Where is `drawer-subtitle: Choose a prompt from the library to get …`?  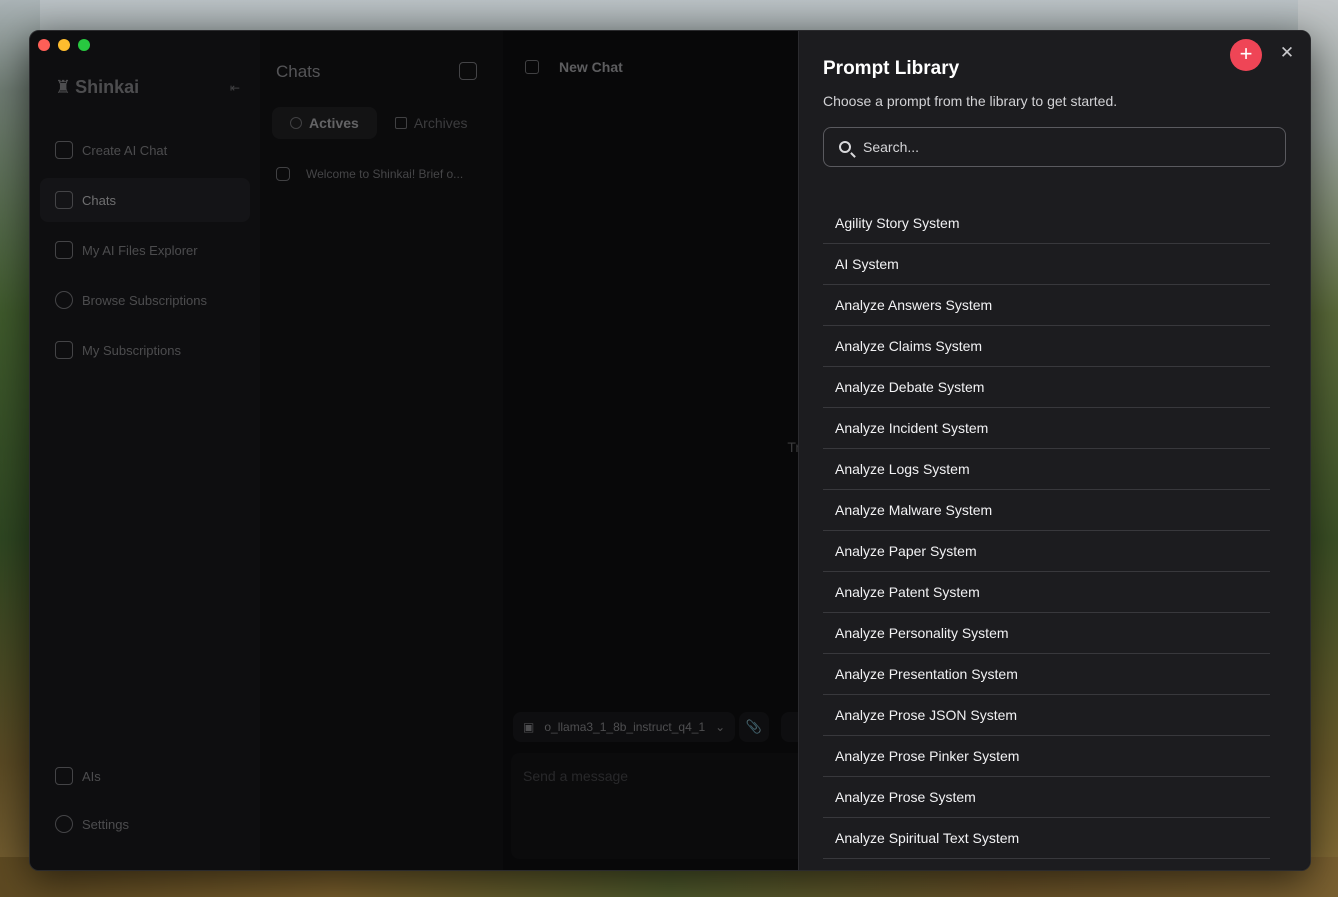
drawer-subtitle: Choose a prompt from the library to get … is located at coordinates (970, 101).